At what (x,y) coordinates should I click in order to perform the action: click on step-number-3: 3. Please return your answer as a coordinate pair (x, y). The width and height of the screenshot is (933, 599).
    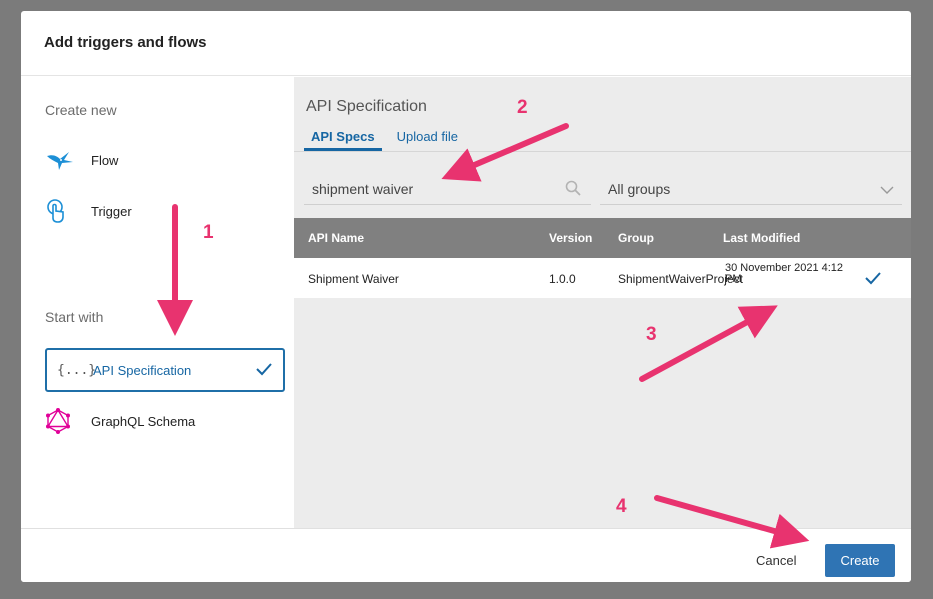
    Looking at the image, I should click on (651, 334).